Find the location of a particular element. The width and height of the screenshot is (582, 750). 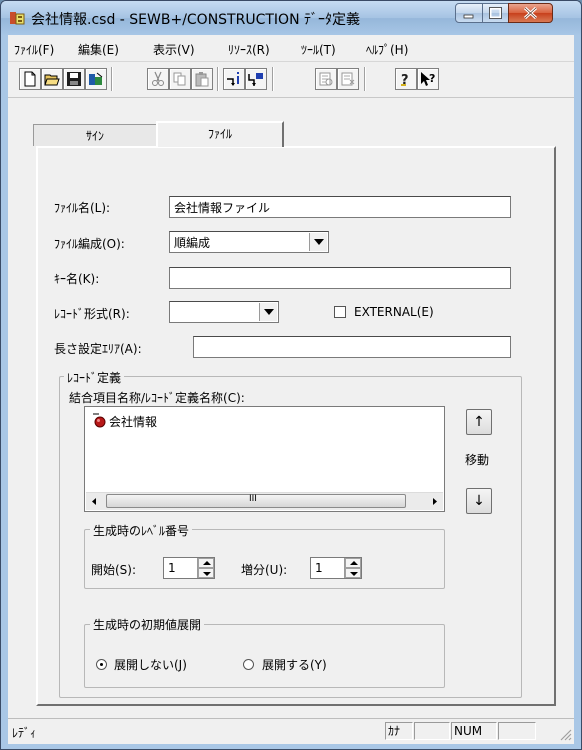

move-up-button: ↑ is located at coordinates (479, 422).